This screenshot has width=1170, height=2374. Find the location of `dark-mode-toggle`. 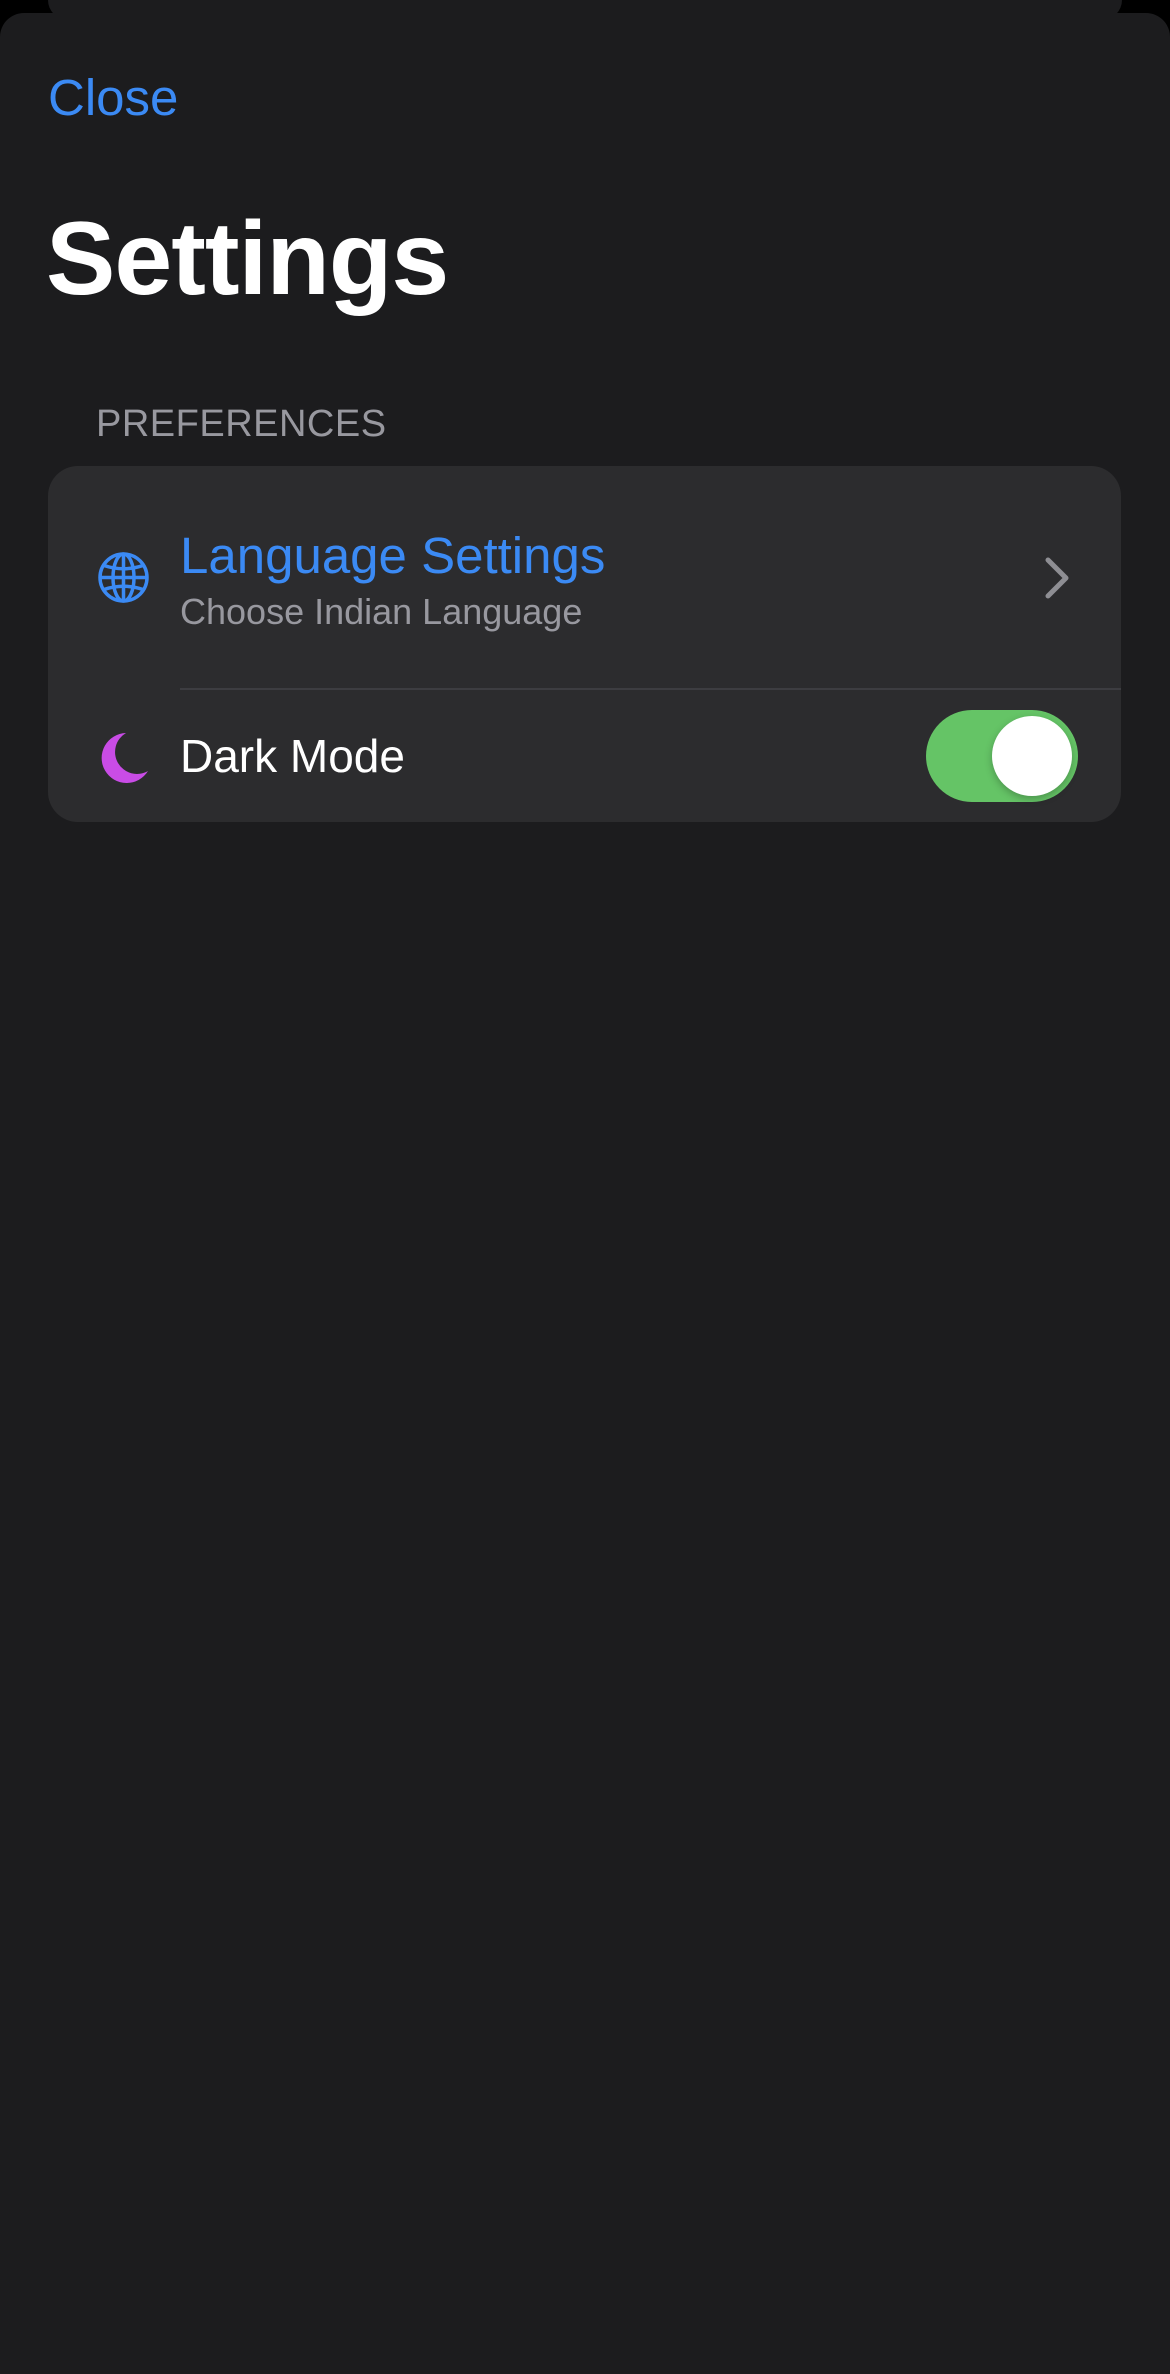

dark-mode-toggle is located at coordinates (1002, 756).